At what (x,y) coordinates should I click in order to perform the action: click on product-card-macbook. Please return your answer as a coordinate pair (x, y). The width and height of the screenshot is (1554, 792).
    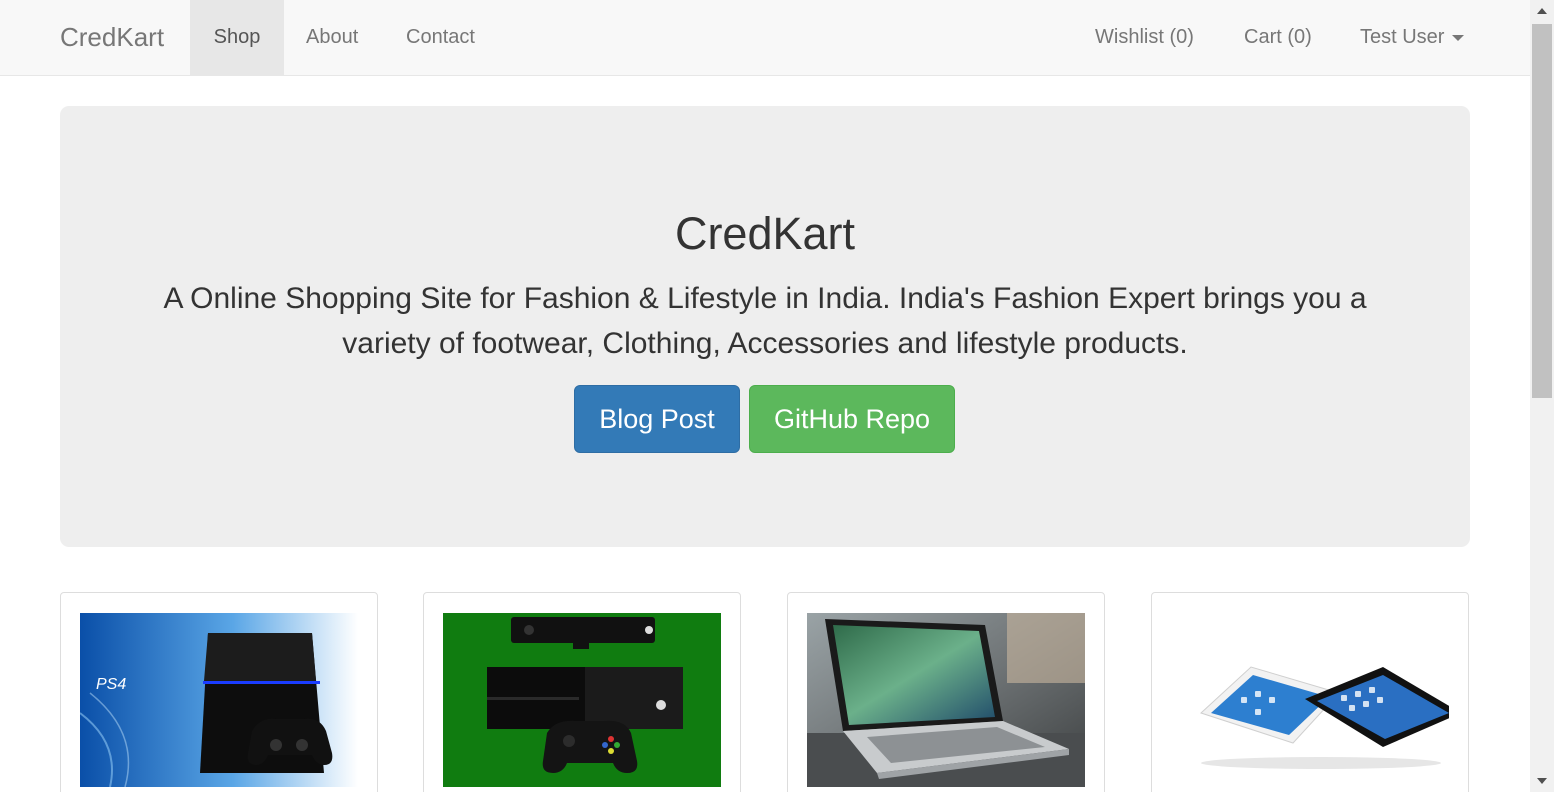
    Looking at the image, I should click on (946, 692).